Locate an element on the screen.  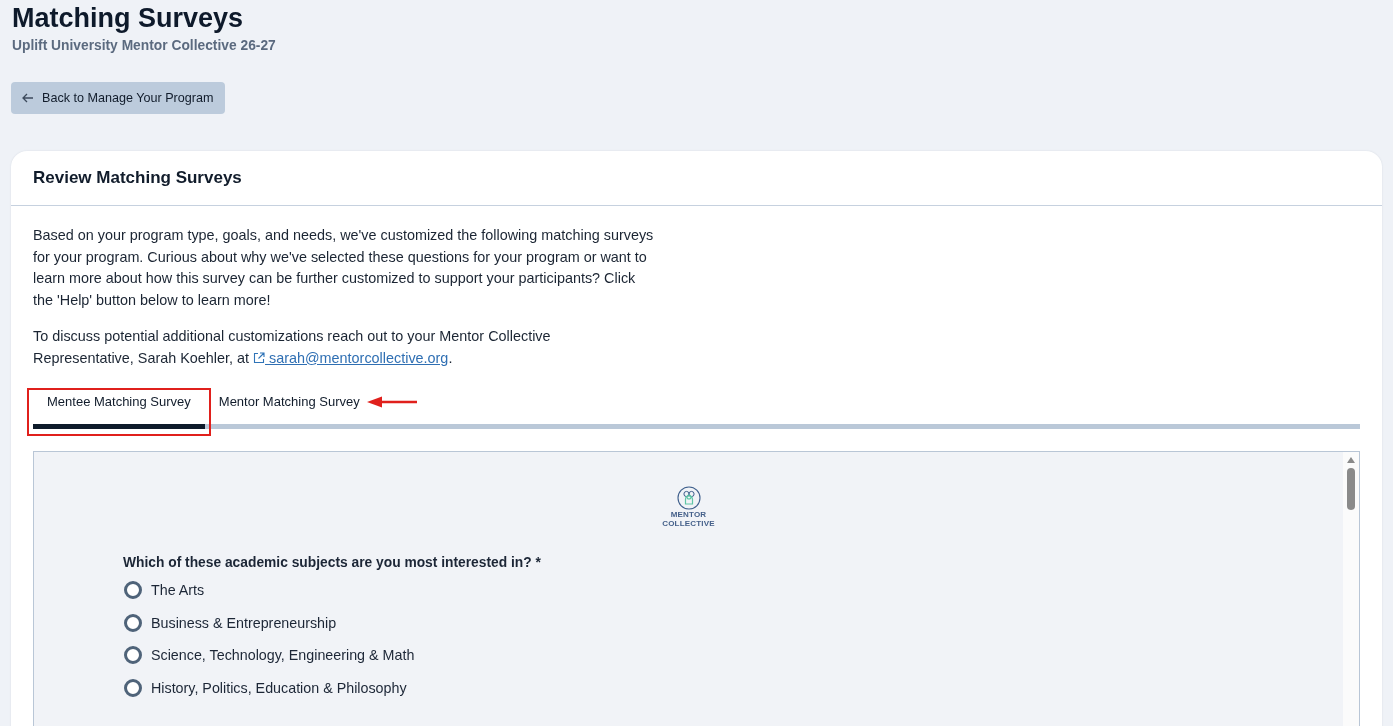
scrollbar-thumb is located at coordinates (1351, 489).